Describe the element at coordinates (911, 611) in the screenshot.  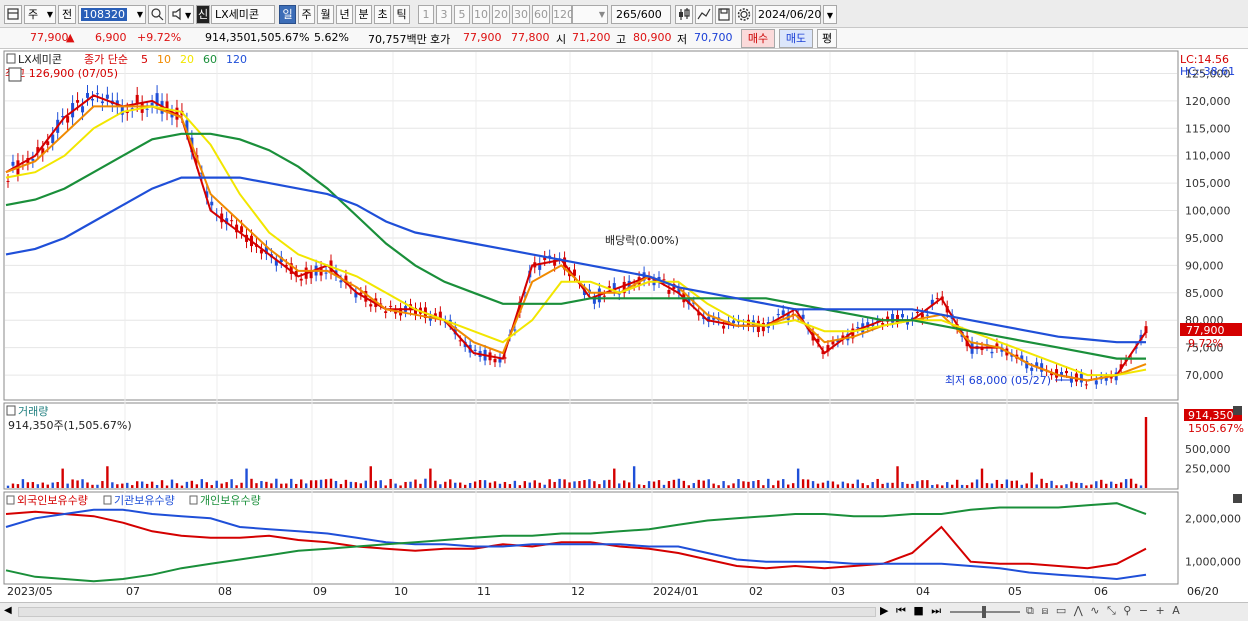
I see `playback-controls: ▶ ⏮ ■ ⏭` at that location.